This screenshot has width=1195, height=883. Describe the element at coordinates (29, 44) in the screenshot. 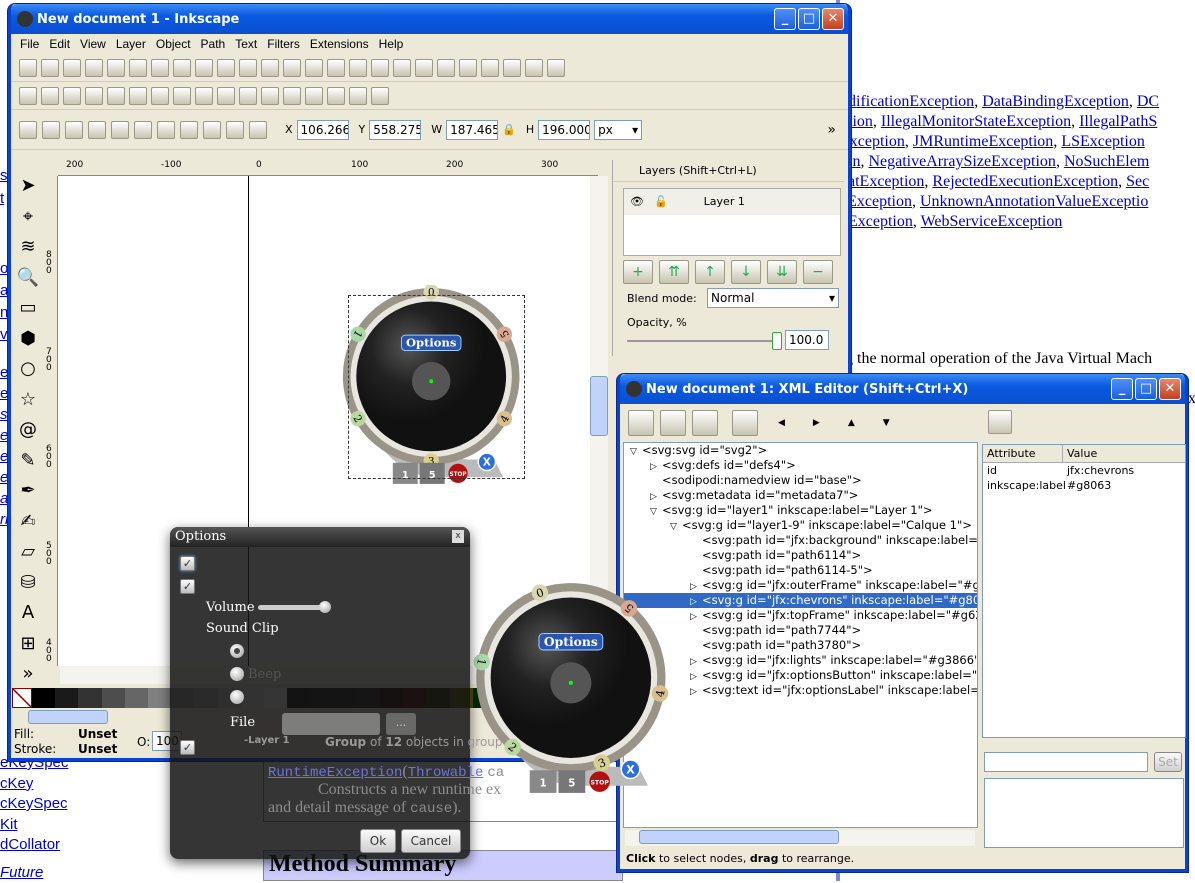

I see `menu-file: File` at that location.